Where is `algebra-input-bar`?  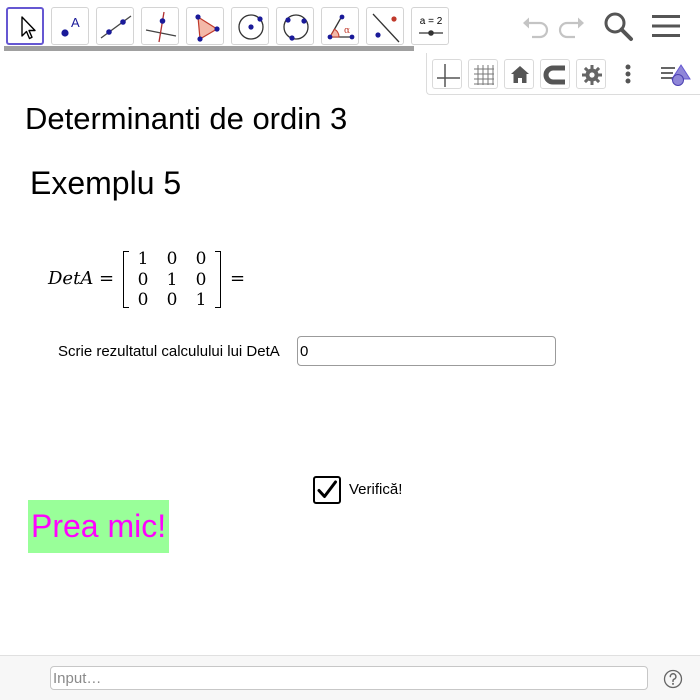
algebra-input-bar is located at coordinates (350, 677).